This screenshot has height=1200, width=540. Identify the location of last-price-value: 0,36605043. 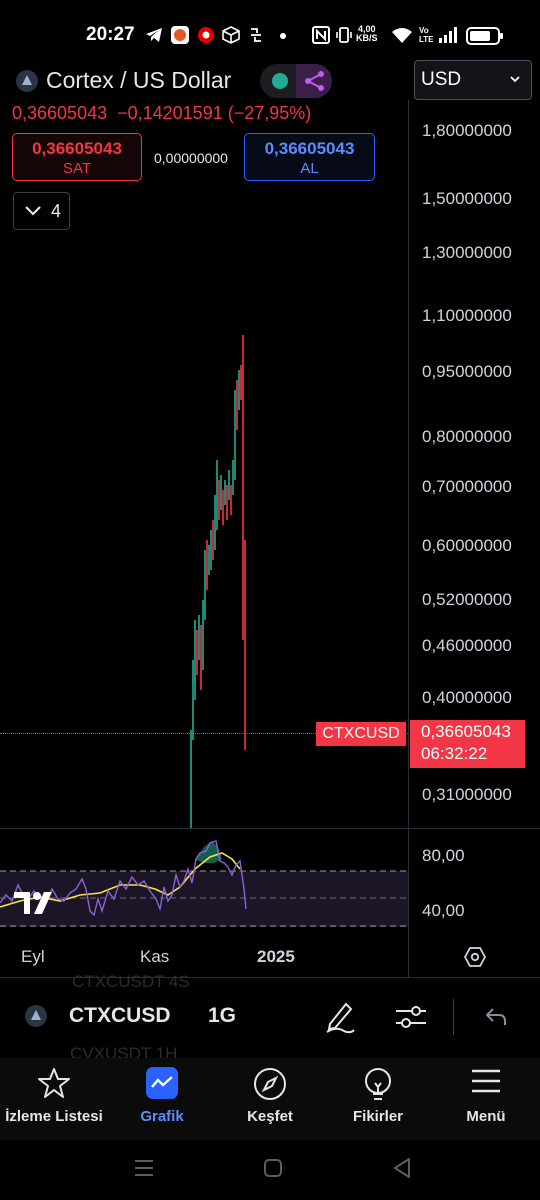
(466, 731).